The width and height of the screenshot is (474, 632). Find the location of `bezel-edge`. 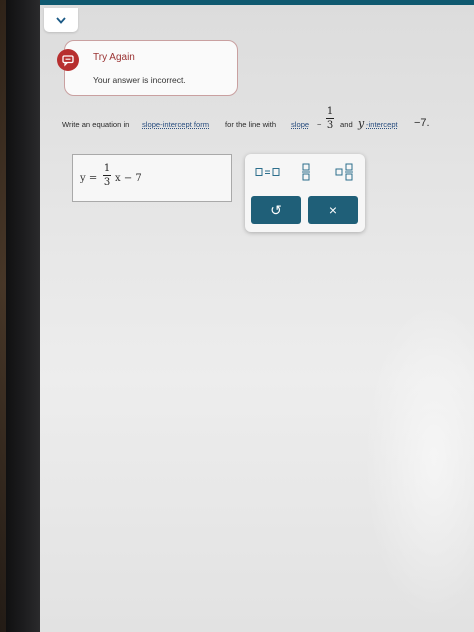

bezel-edge is located at coordinates (3, 316).